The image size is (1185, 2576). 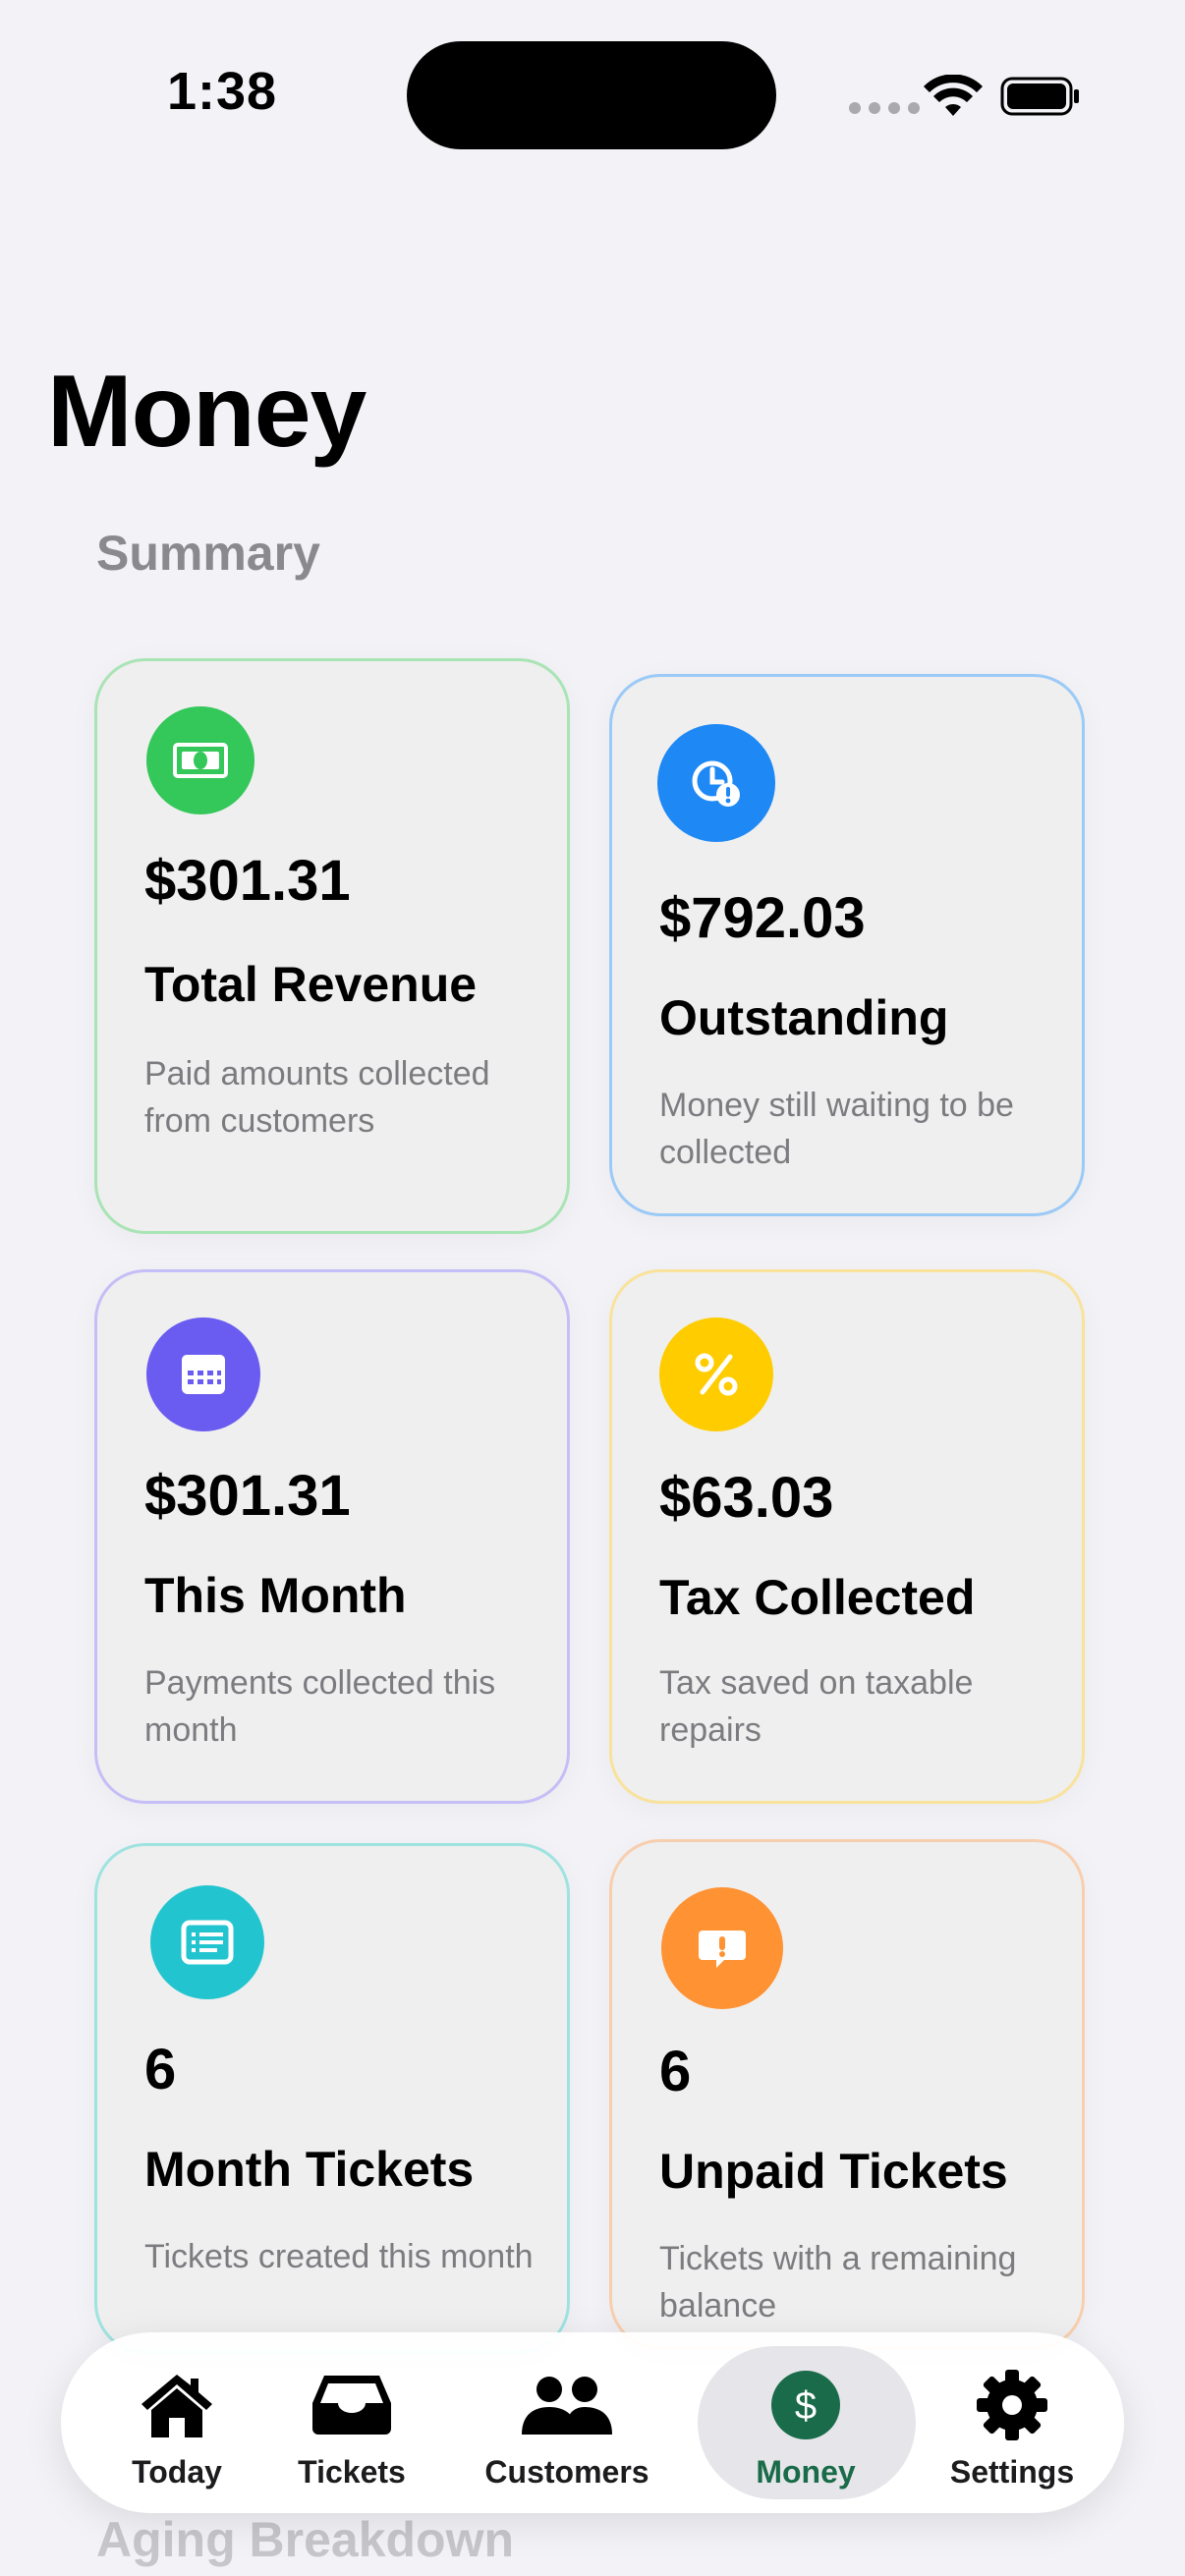 What do you see at coordinates (817, 1706) in the screenshot?
I see `card-description: Tax saved on taxable repairs` at bounding box center [817, 1706].